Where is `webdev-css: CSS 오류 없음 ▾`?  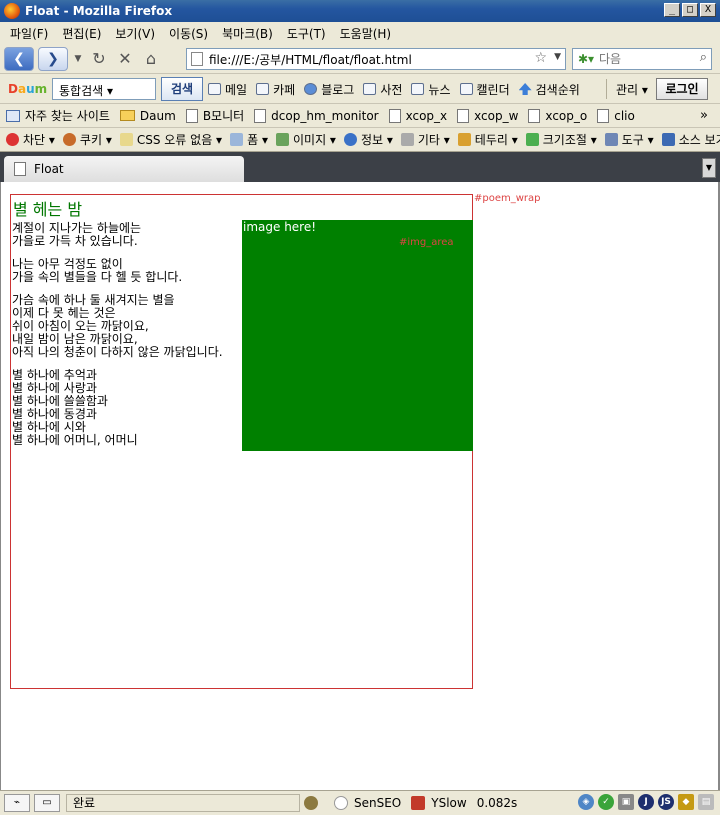 webdev-css: CSS 오류 없음 ▾ is located at coordinates (170, 139).